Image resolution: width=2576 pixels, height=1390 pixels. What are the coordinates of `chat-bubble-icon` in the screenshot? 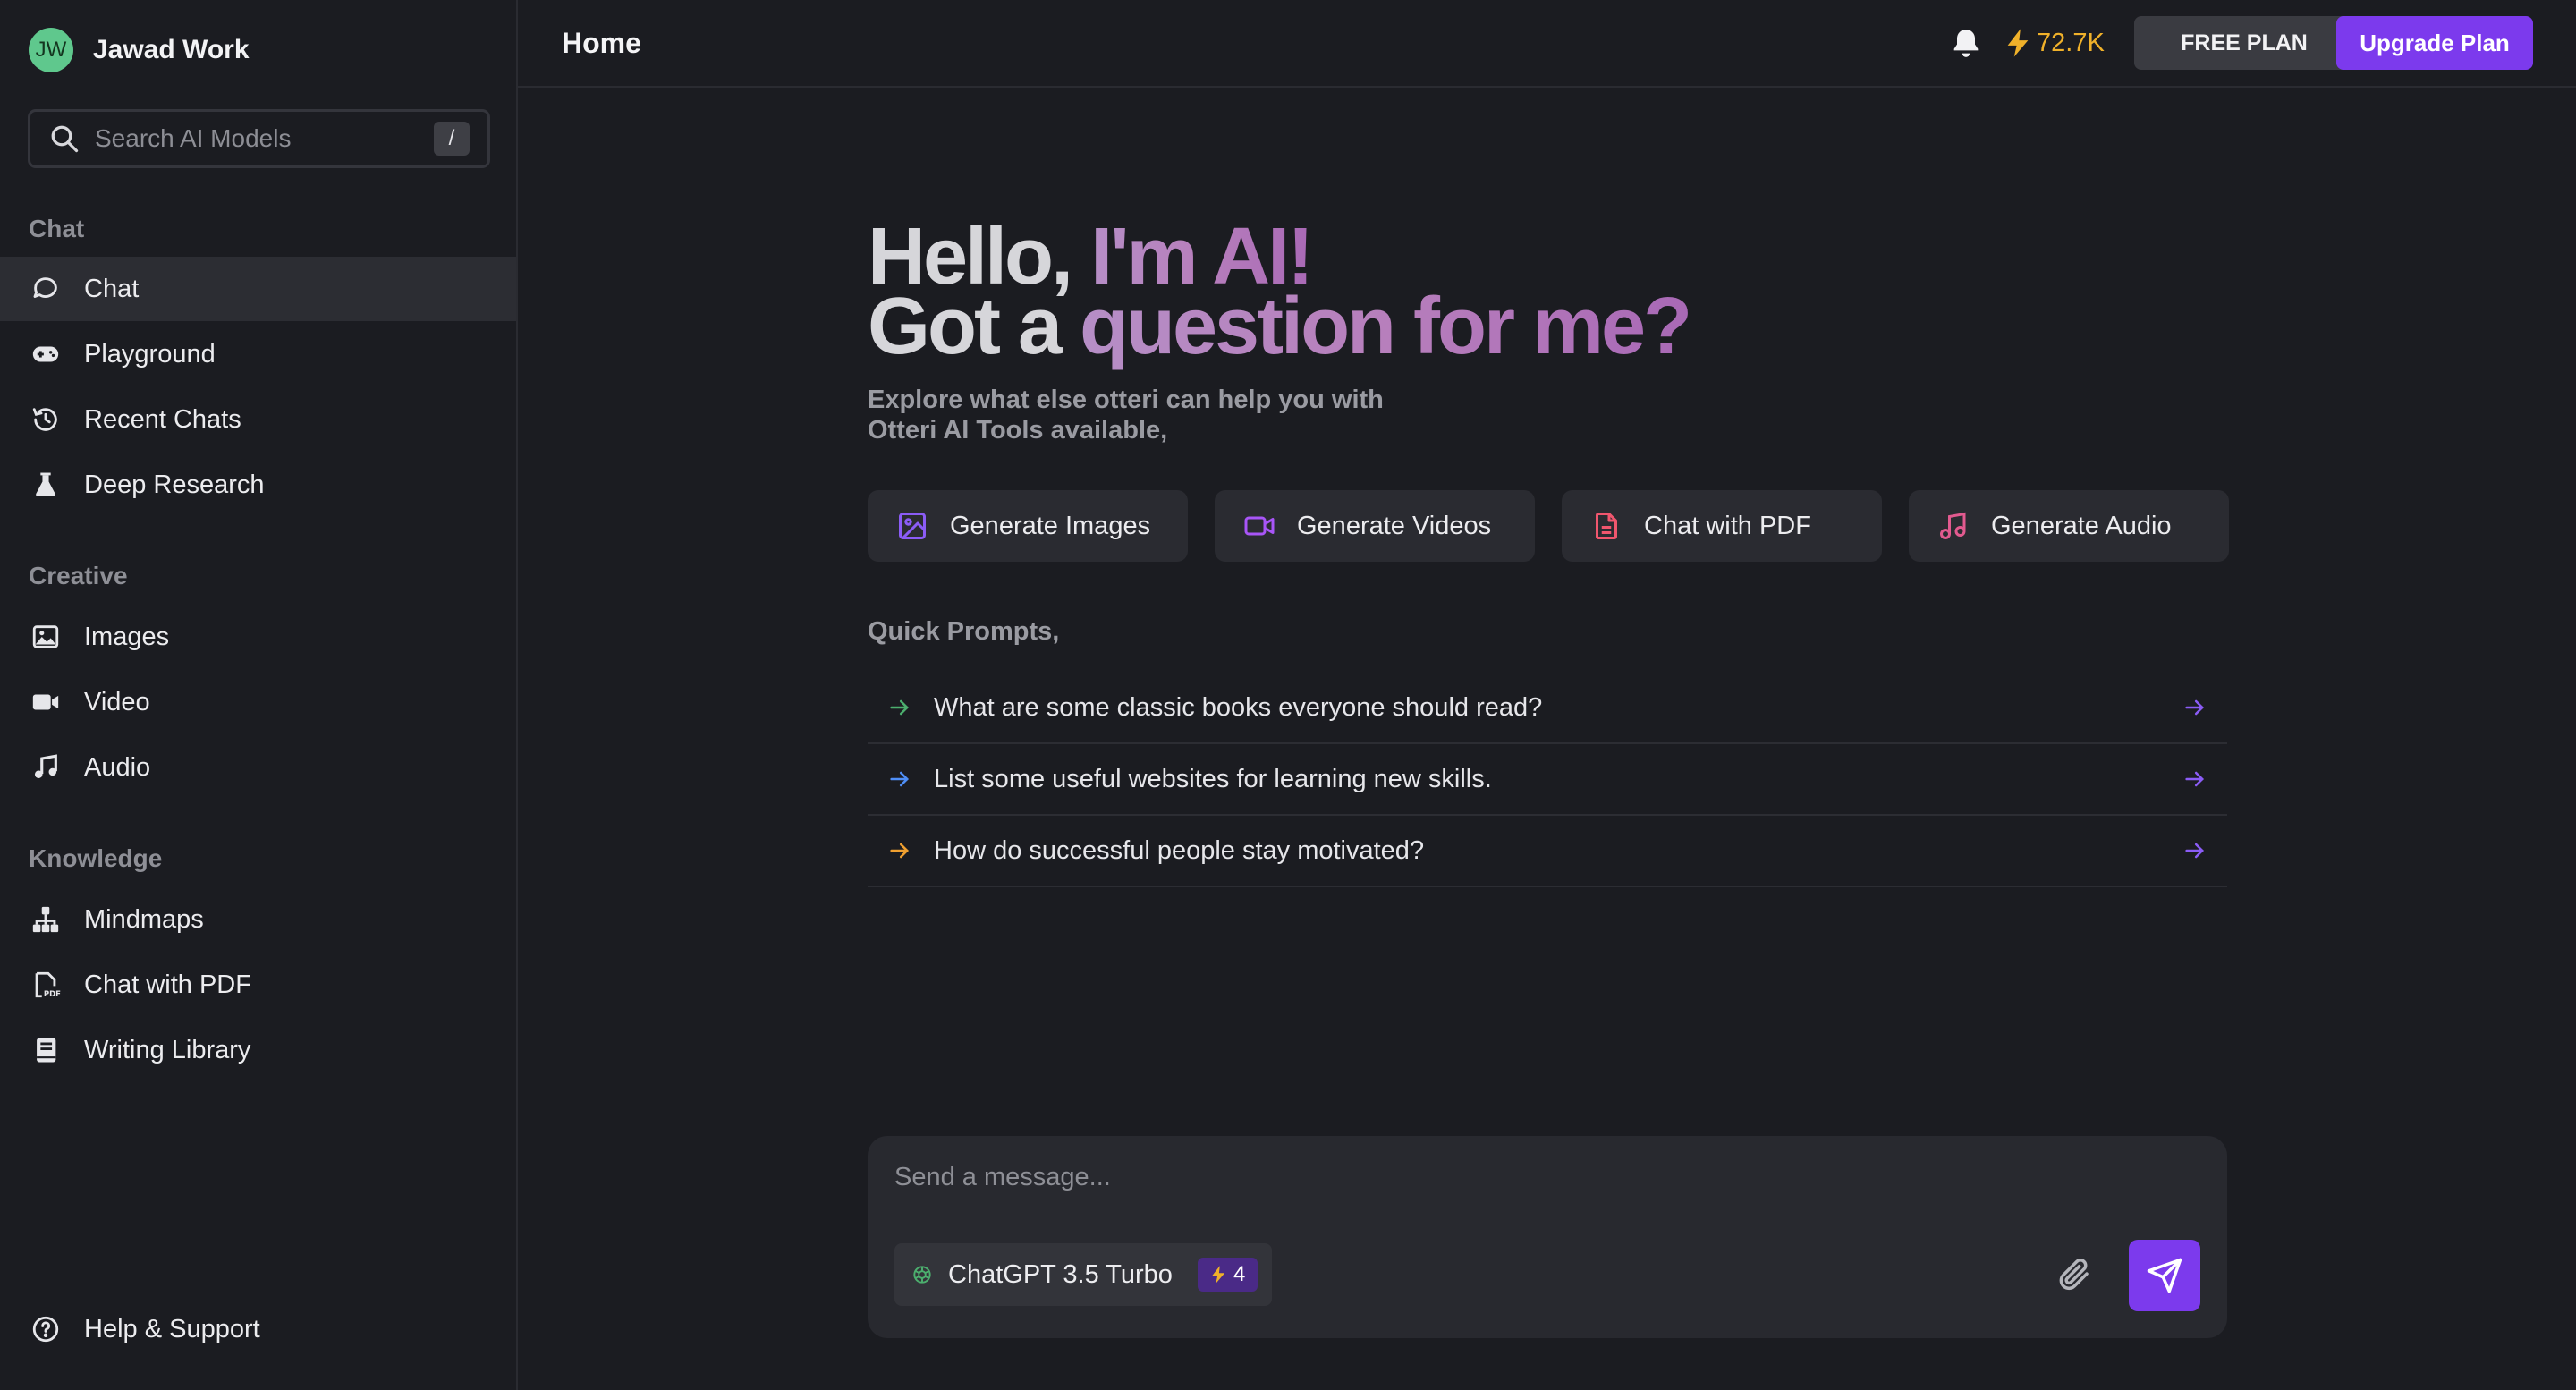 It's located at (45, 287).